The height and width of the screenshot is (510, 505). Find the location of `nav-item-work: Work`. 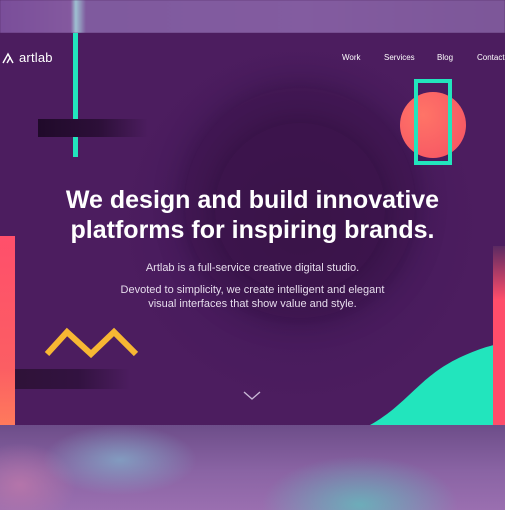

nav-item-work: Work is located at coordinates (351, 57).